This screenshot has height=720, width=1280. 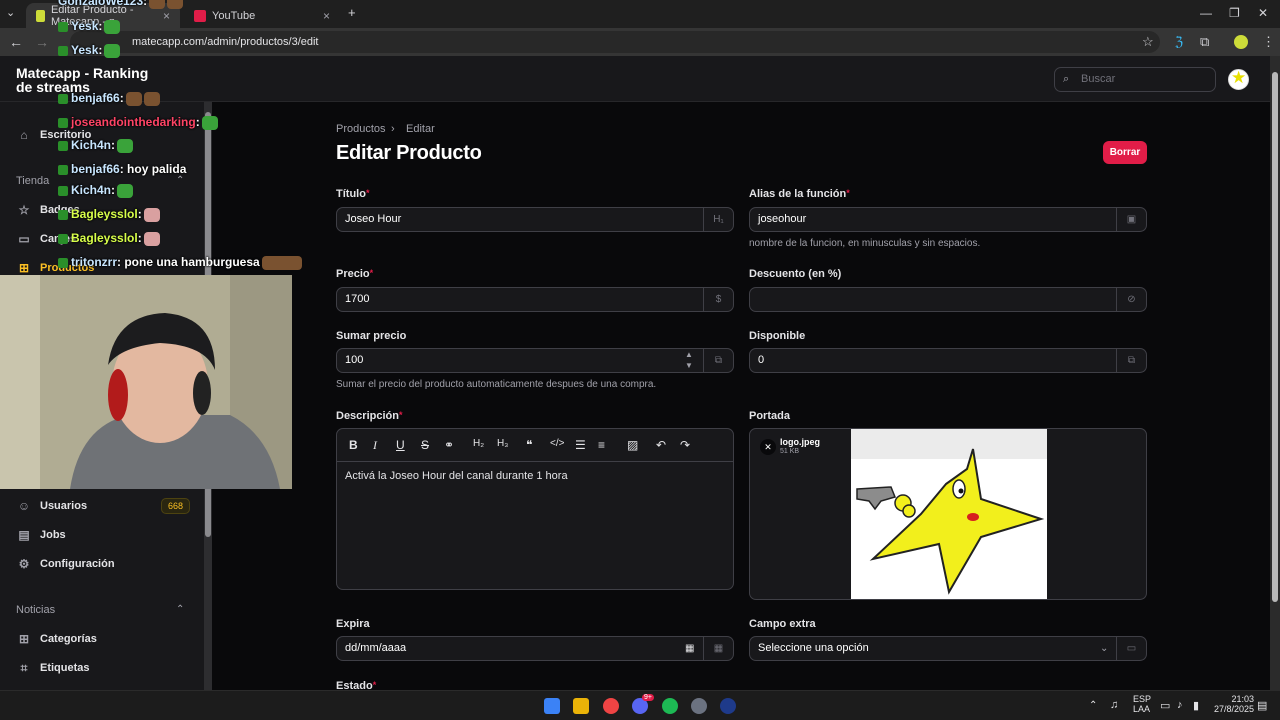 I want to click on italic-icon: I, so click(x=375, y=445).